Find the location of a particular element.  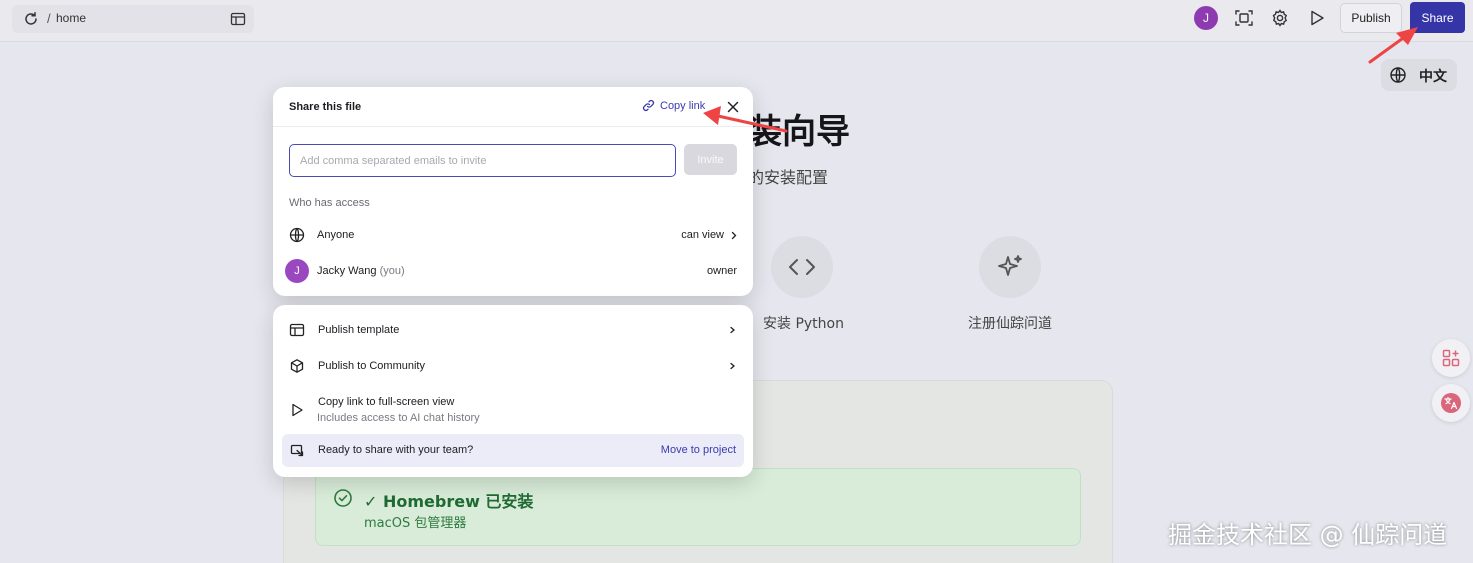

access-row-anyone: Anyone can view is located at coordinates (513, 235).